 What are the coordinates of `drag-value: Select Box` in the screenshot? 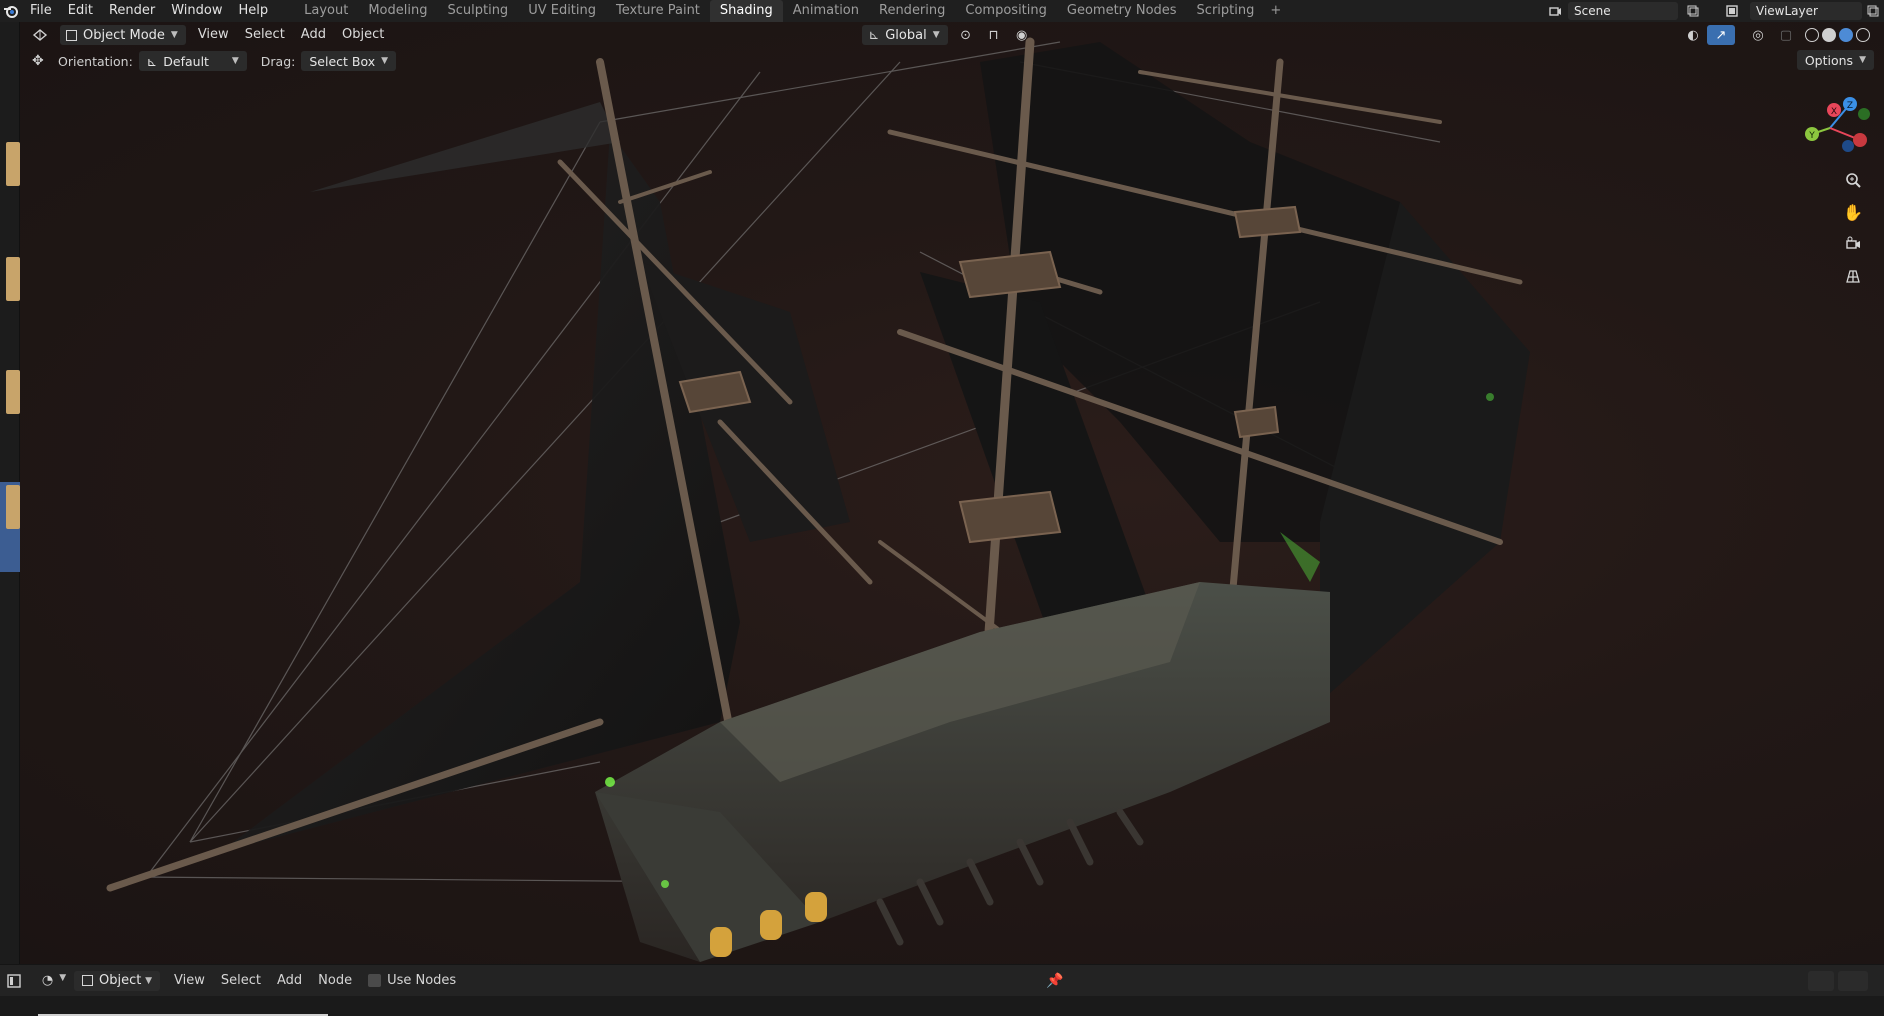 It's located at (342, 61).